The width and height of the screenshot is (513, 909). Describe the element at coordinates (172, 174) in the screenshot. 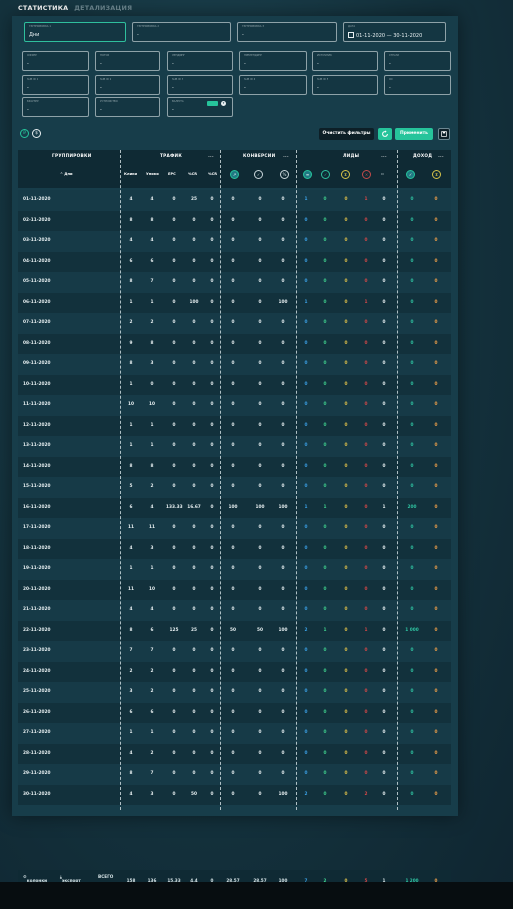

I see `col-epc: EPC` at that location.